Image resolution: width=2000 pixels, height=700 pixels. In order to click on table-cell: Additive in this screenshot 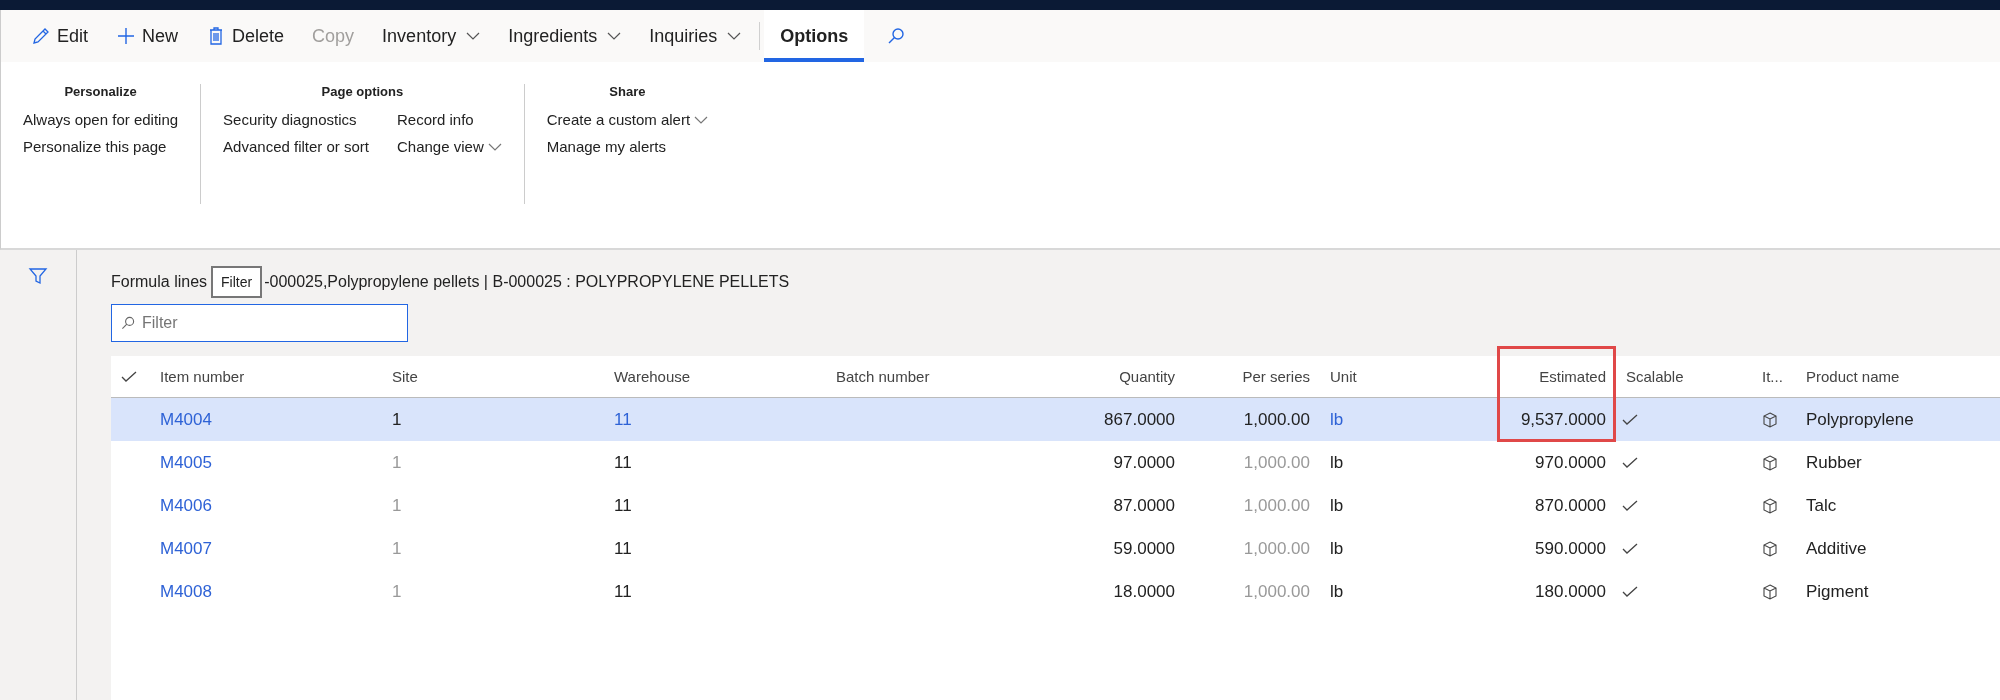, I will do `click(1836, 548)`.